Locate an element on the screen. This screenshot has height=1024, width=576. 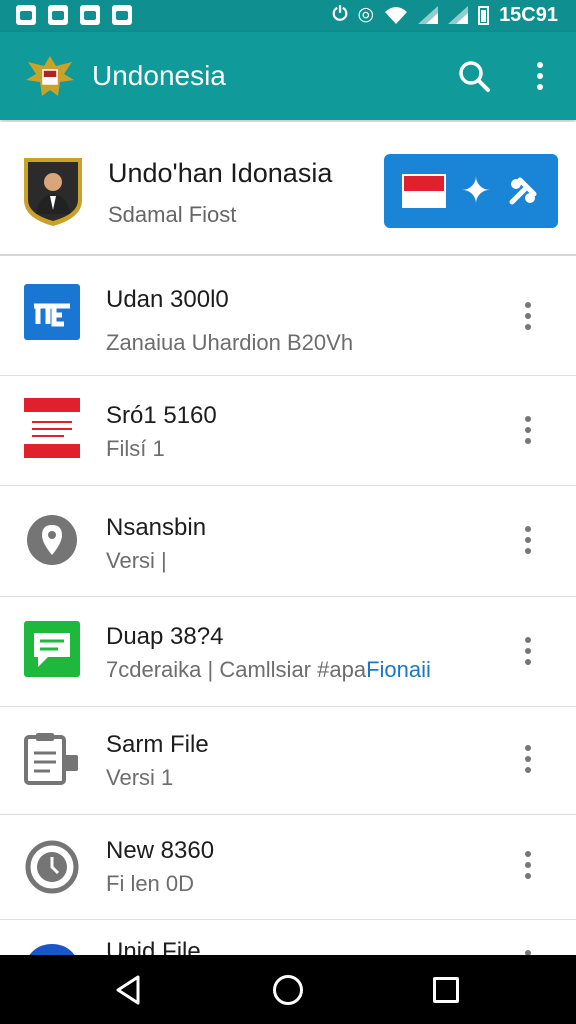
file-title: Sró1 5160 is located at coordinates (161, 415).